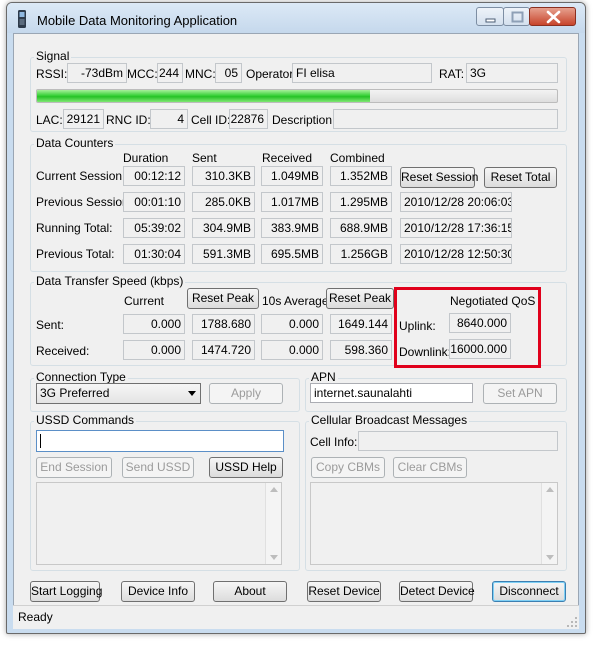  What do you see at coordinates (50, 325) in the screenshot?
I see `sent-speed-label: Sent:` at bounding box center [50, 325].